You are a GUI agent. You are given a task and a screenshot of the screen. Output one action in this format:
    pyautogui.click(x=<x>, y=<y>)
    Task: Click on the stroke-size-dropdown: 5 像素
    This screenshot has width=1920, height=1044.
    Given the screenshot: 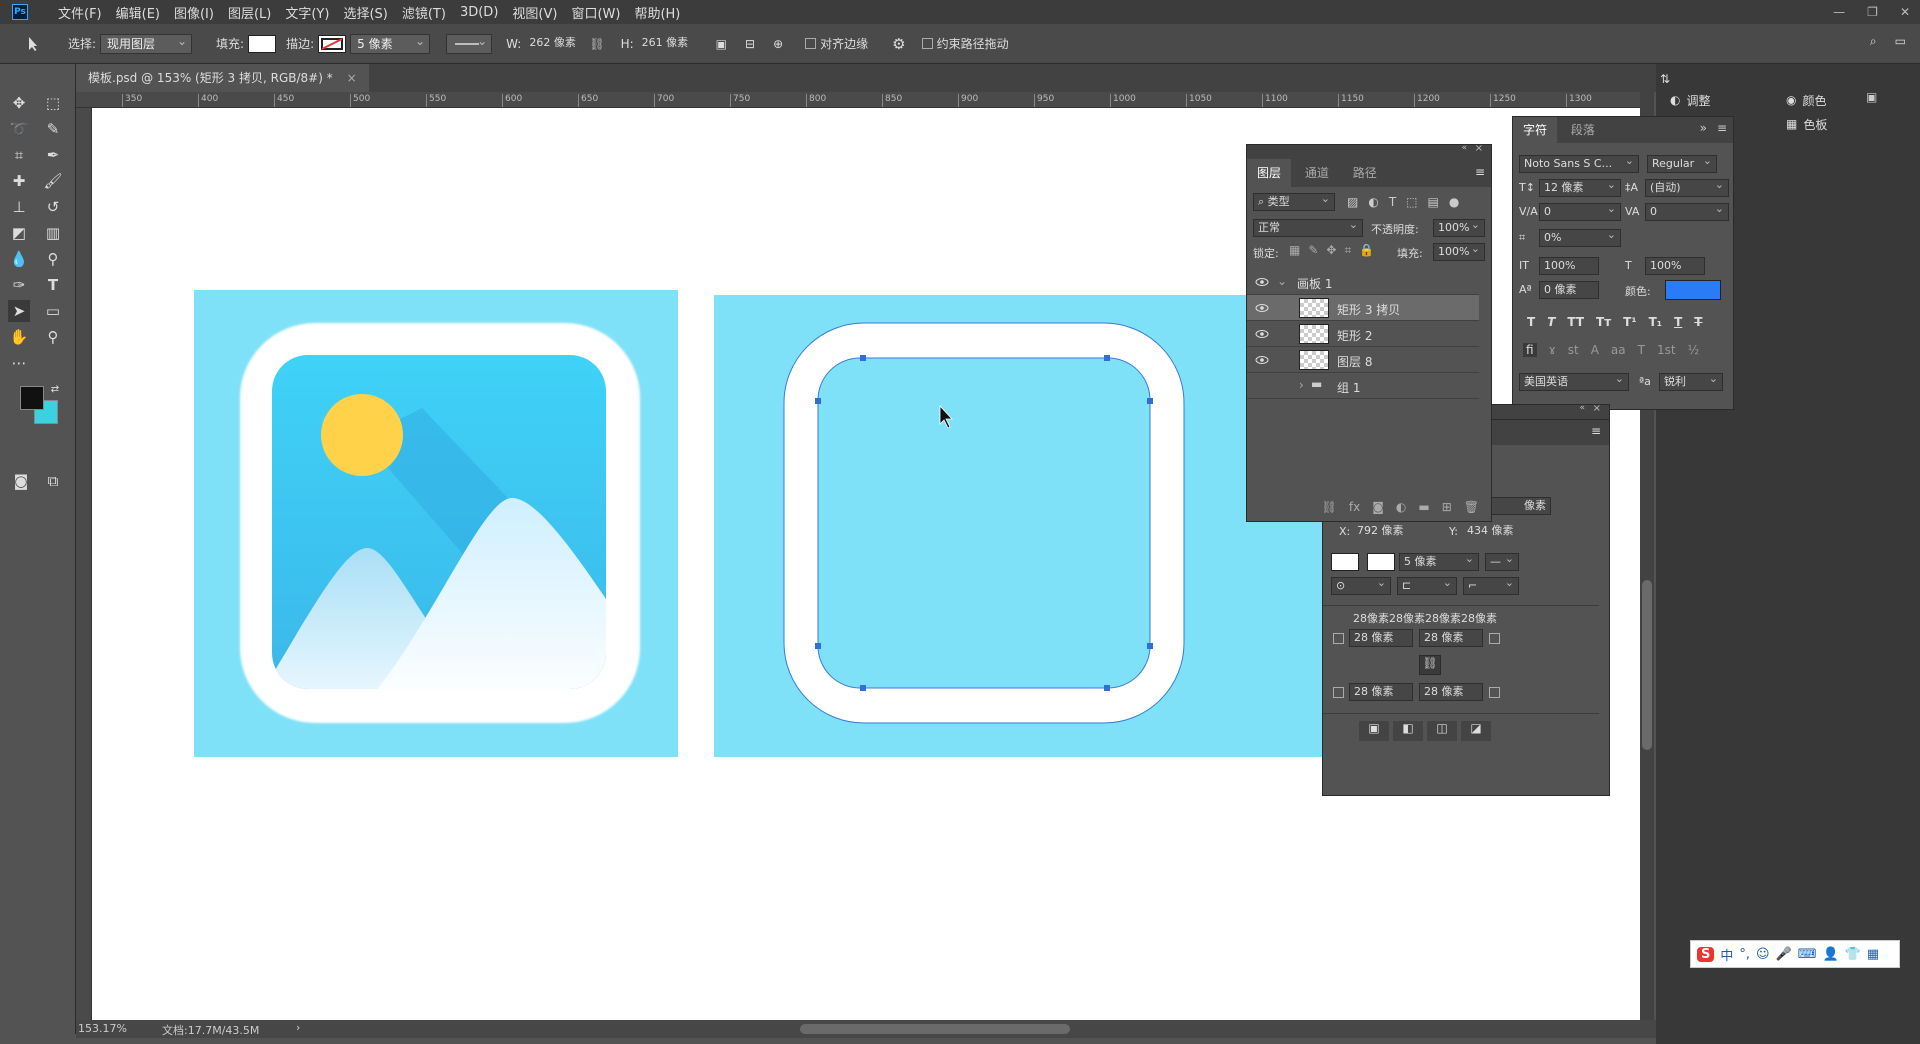 What is the action you would take?
    pyautogui.click(x=390, y=43)
    